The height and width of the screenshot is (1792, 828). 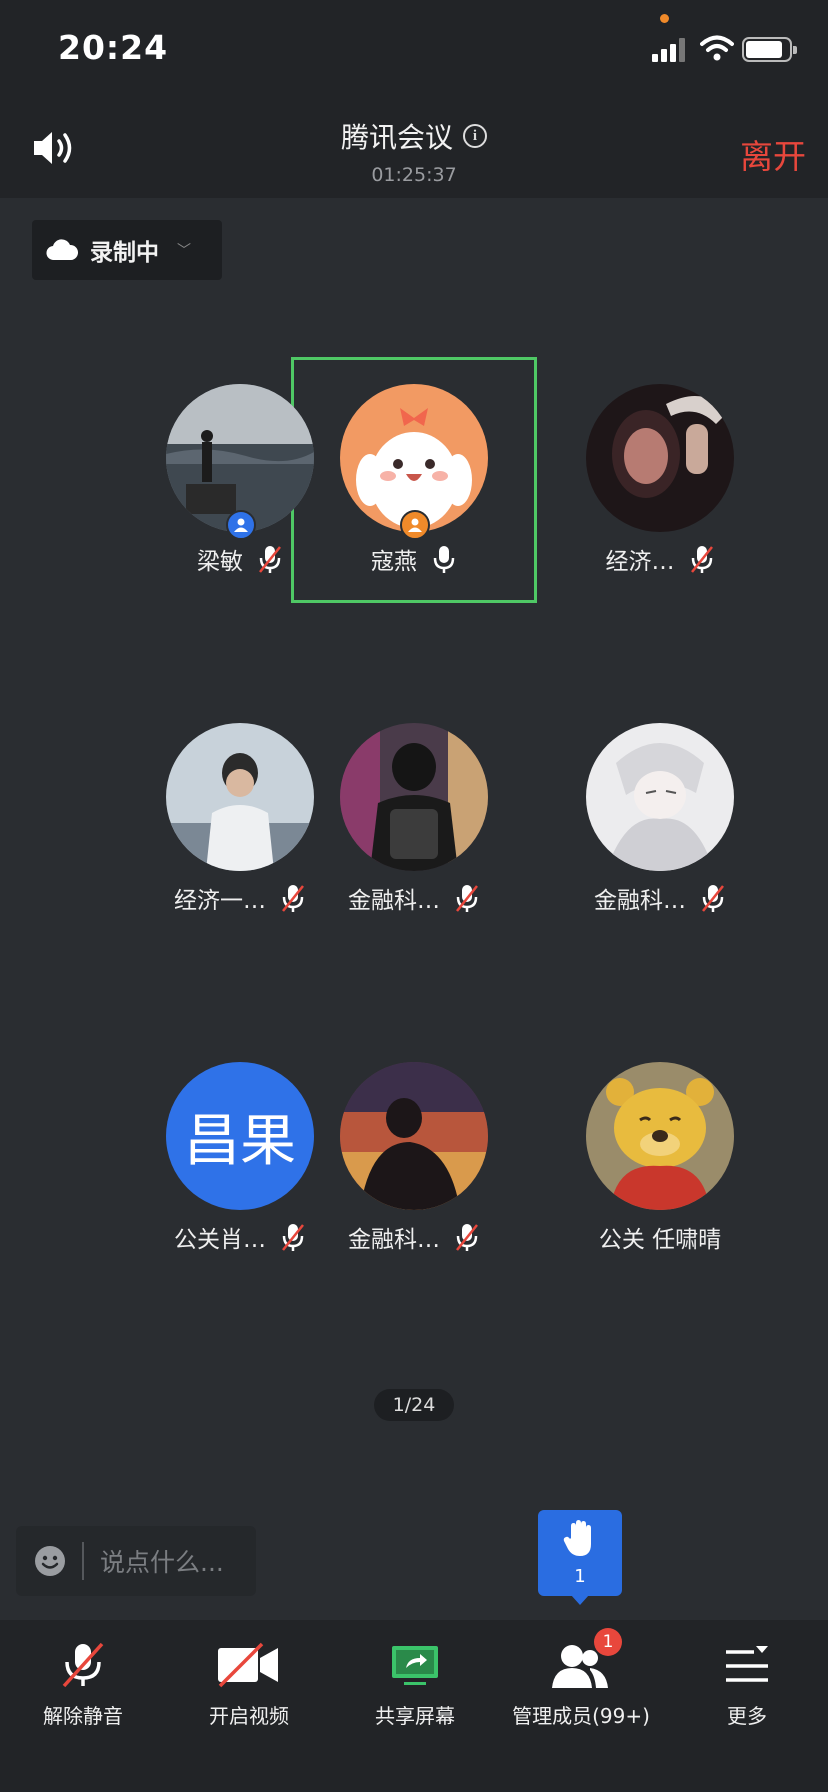 I want to click on participant-name: 寇燕, so click(x=394, y=562).